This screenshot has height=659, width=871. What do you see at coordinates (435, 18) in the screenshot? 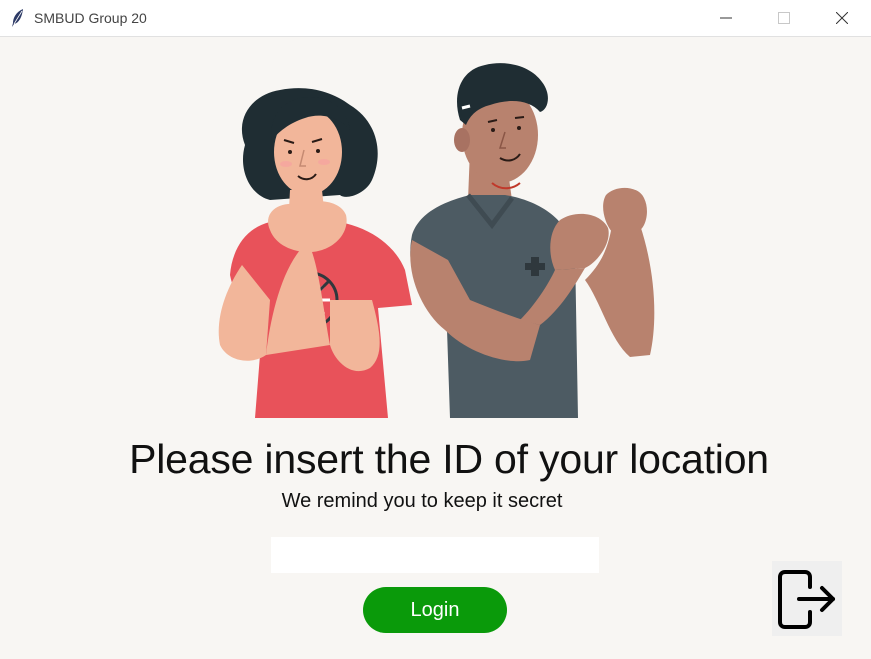
I see `title-bar: SMBUD Group 20` at bounding box center [435, 18].